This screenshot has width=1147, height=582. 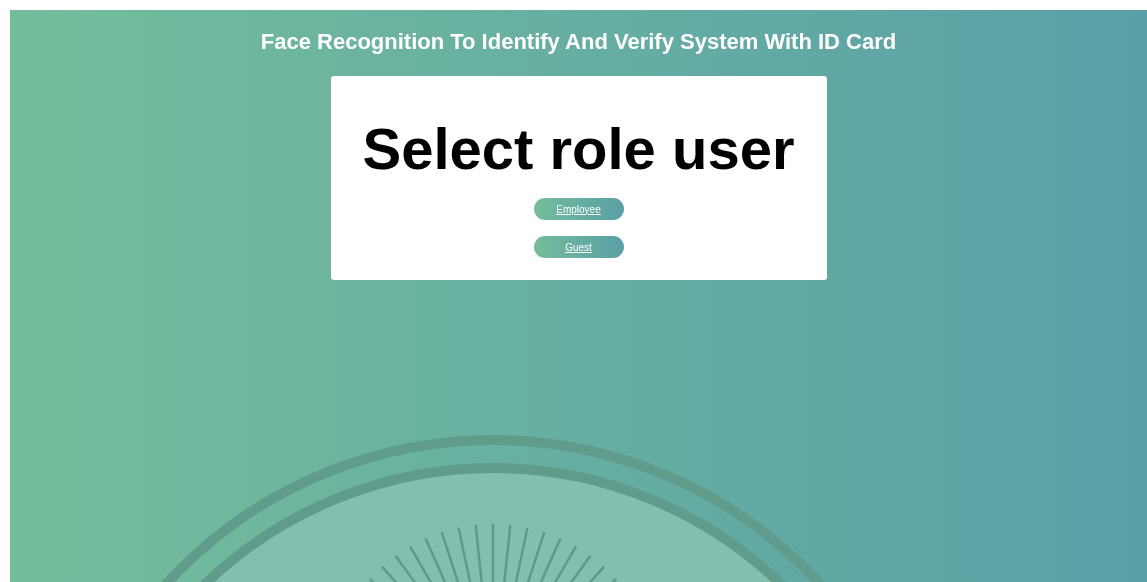 What do you see at coordinates (578, 247) in the screenshot?
I see `role-button: Guest` at bounding box center [578, 247].